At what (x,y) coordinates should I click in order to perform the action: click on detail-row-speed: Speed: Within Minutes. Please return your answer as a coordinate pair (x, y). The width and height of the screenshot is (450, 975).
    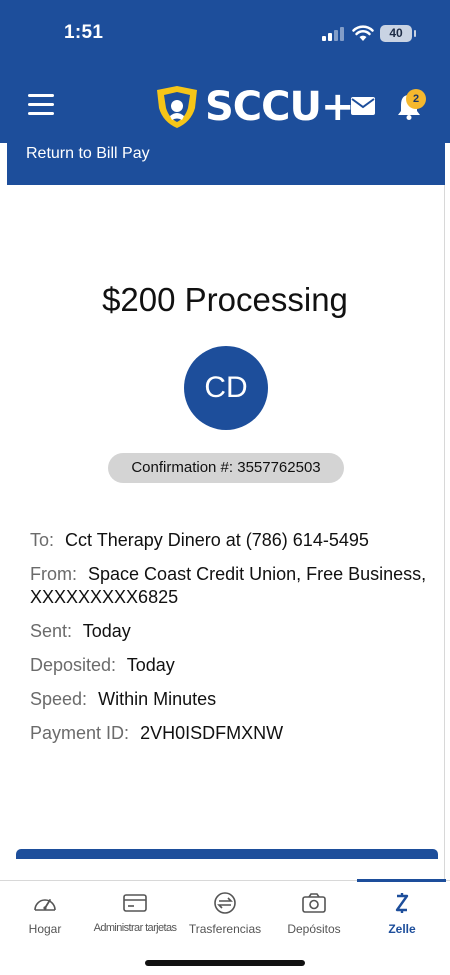
    Looking at the image, I should click on (230, 699).